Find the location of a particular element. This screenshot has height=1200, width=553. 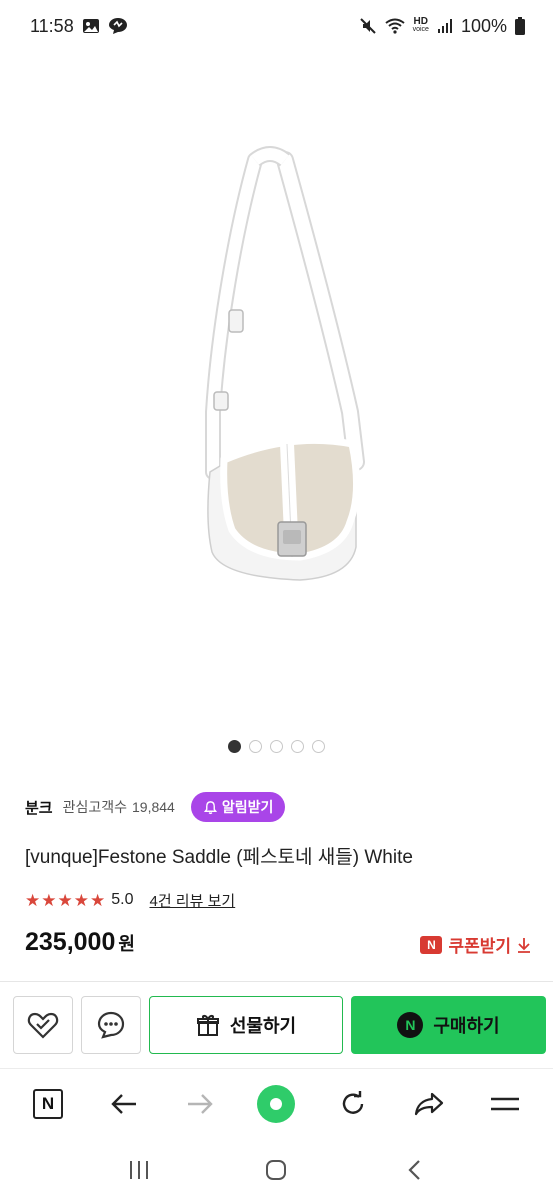

home-icon is located at coordinates (276, 1170).